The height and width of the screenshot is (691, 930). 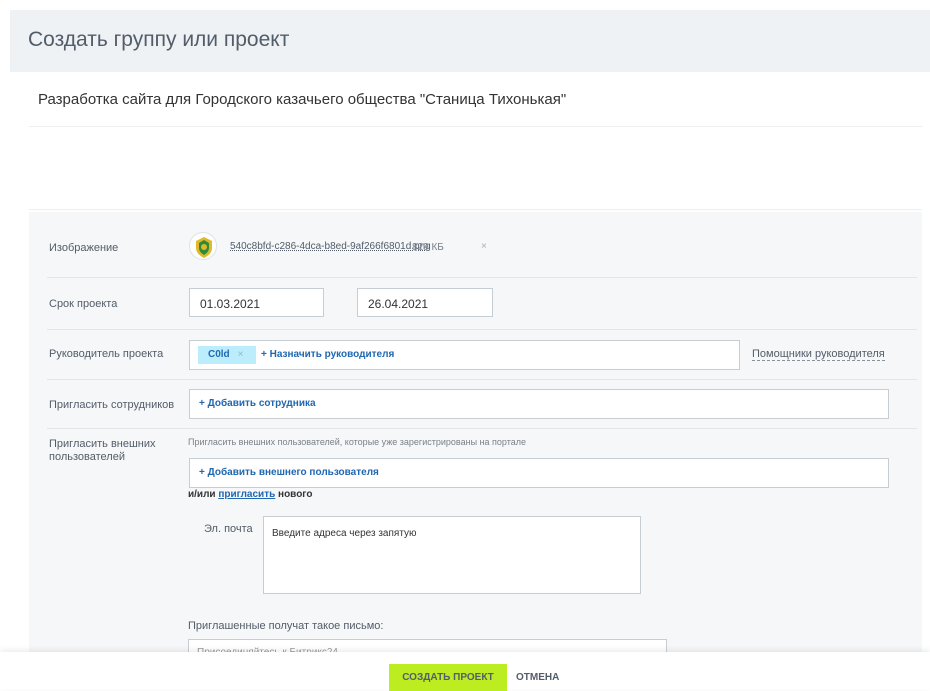 What do you see at coordinates (452, 555) in the screenshot?
I see `email-textarea: Введите адреса через запятую` at bounding box center [452, 555].